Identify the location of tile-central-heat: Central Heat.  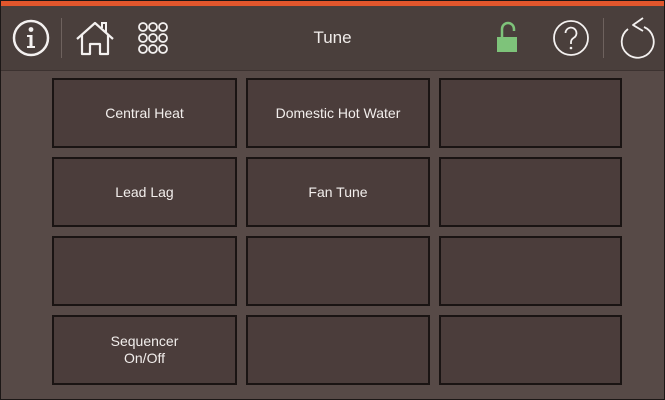
(144, 113).